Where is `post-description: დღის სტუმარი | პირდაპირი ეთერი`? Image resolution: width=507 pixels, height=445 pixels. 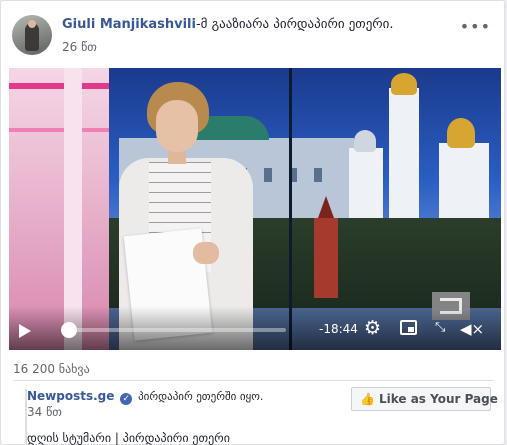 post-description: დღის სტუმარი | პირდაპირი ეთერი is located at coordinates (128, 438).